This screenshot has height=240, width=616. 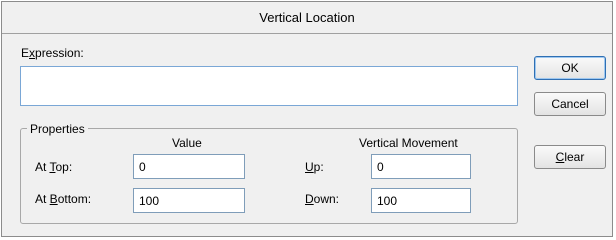 I want to click on down-input, so click(x=421, y=200).